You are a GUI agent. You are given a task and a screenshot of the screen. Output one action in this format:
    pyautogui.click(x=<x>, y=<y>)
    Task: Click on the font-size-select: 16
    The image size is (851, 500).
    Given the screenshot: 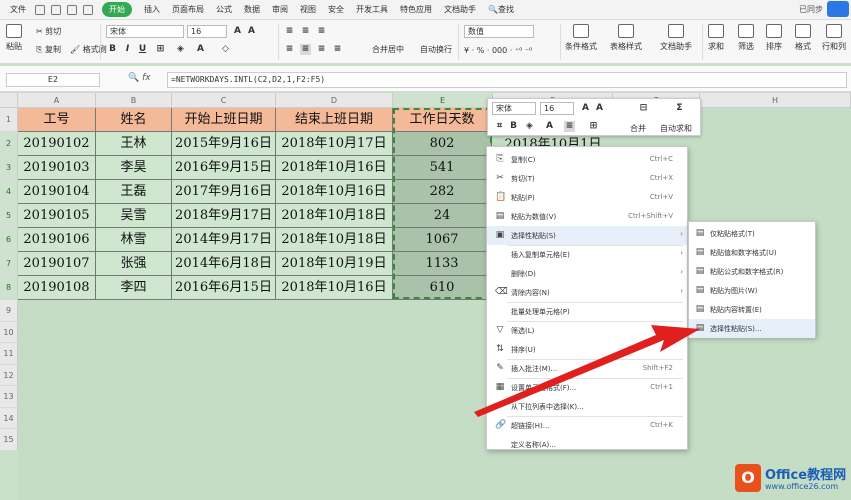 What is the action you would take?
    pyautogui.click(x=207, y=31)
    